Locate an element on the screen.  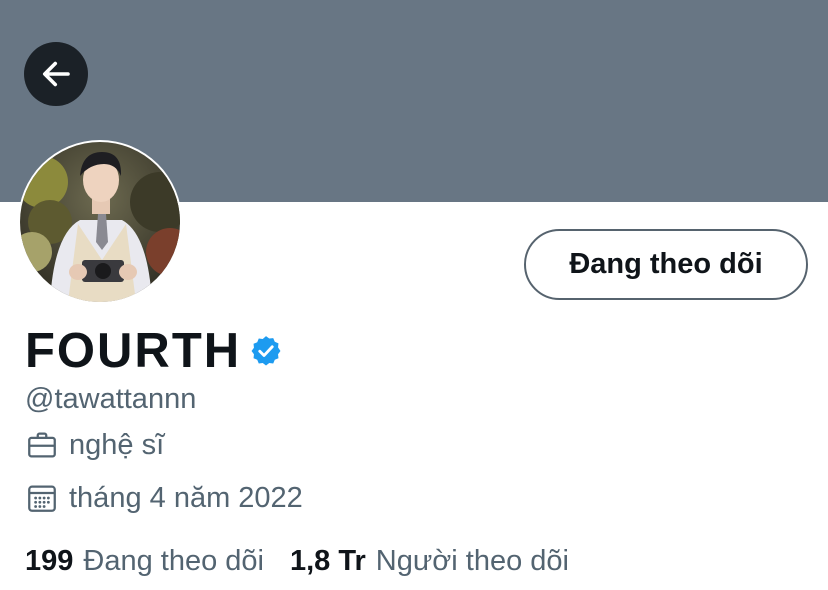
briefcase-icon is located at coordinates (42, 445).